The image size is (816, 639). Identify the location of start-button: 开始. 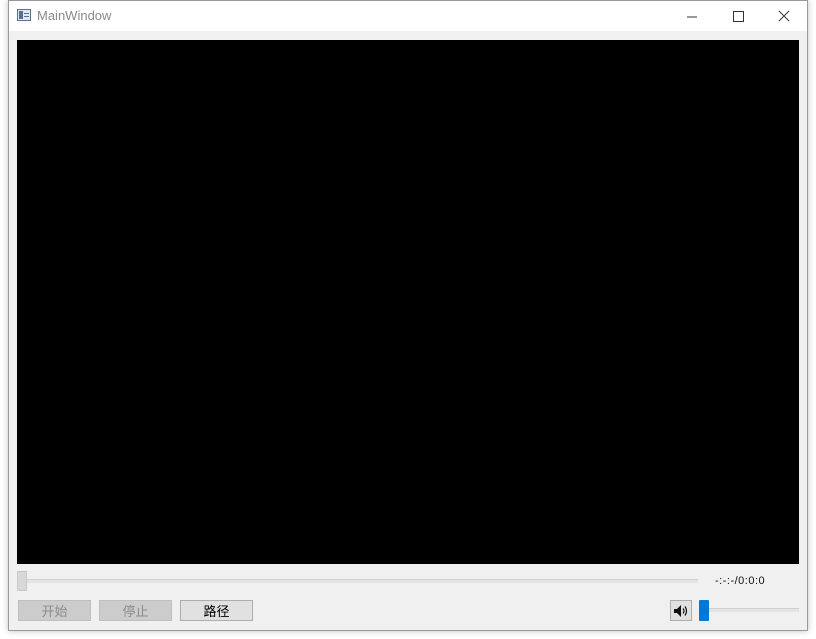
(54, 610).